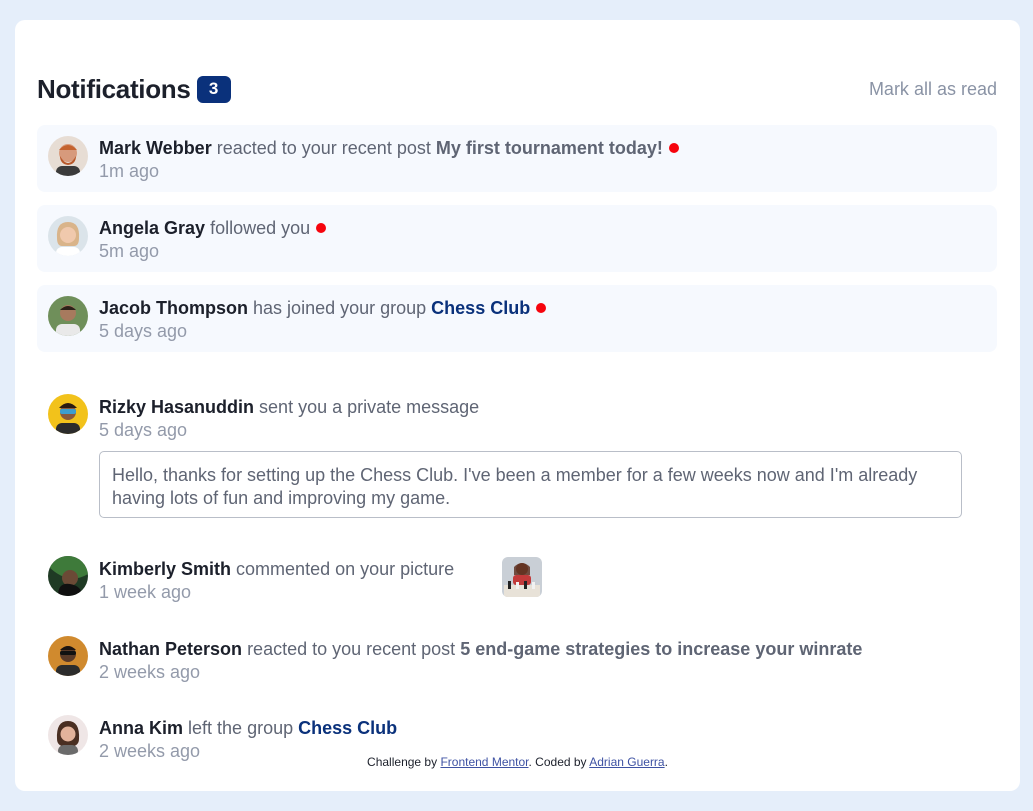 The width and height of the screenshot is (1033, 811). What do you see at coordinates (241, 728) in the screenshot?
I see `action-text: left the group` at bounding box center [241, 728].